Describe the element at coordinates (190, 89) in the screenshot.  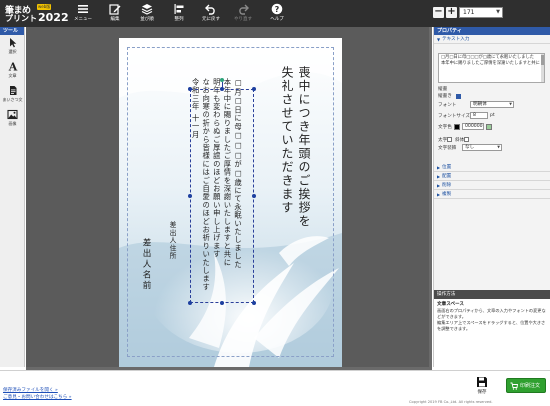
I see `resize-handle-top-left` at that location.